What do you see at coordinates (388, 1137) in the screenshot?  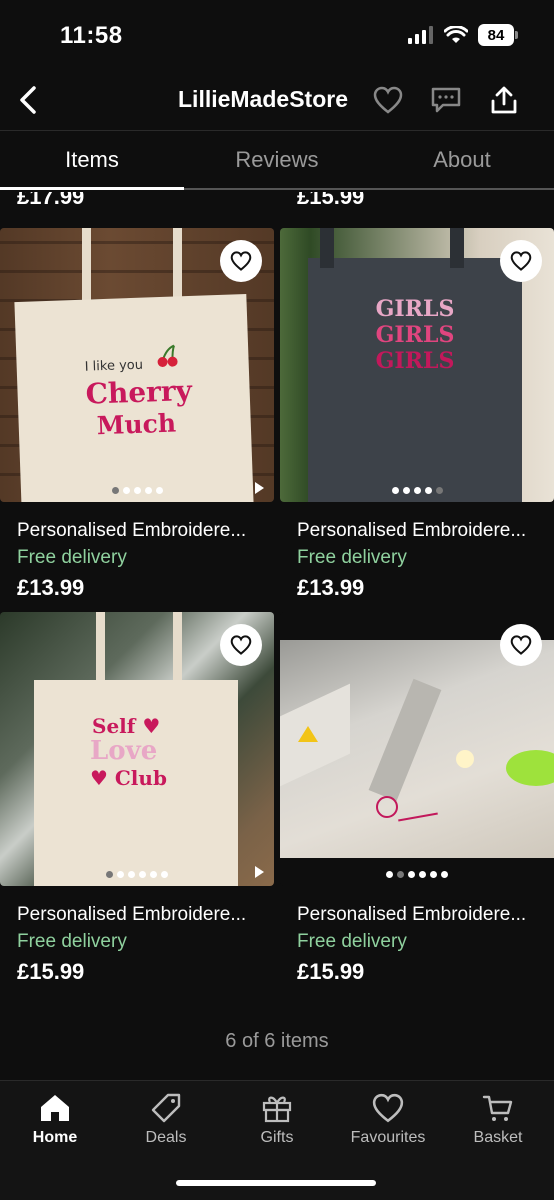 I see `nav-label: Favourites` at bounding box center [388, 1137].